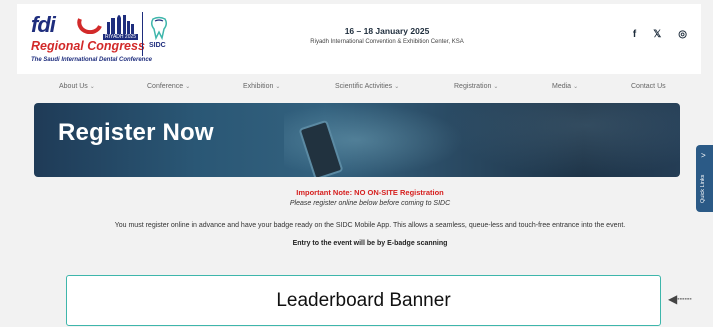 The image size is (713, 327). What do you see at coordinates (258, 86) in the screenshot?
I see `nav-item-label: Exhibition` at bounding box center [258, 86].